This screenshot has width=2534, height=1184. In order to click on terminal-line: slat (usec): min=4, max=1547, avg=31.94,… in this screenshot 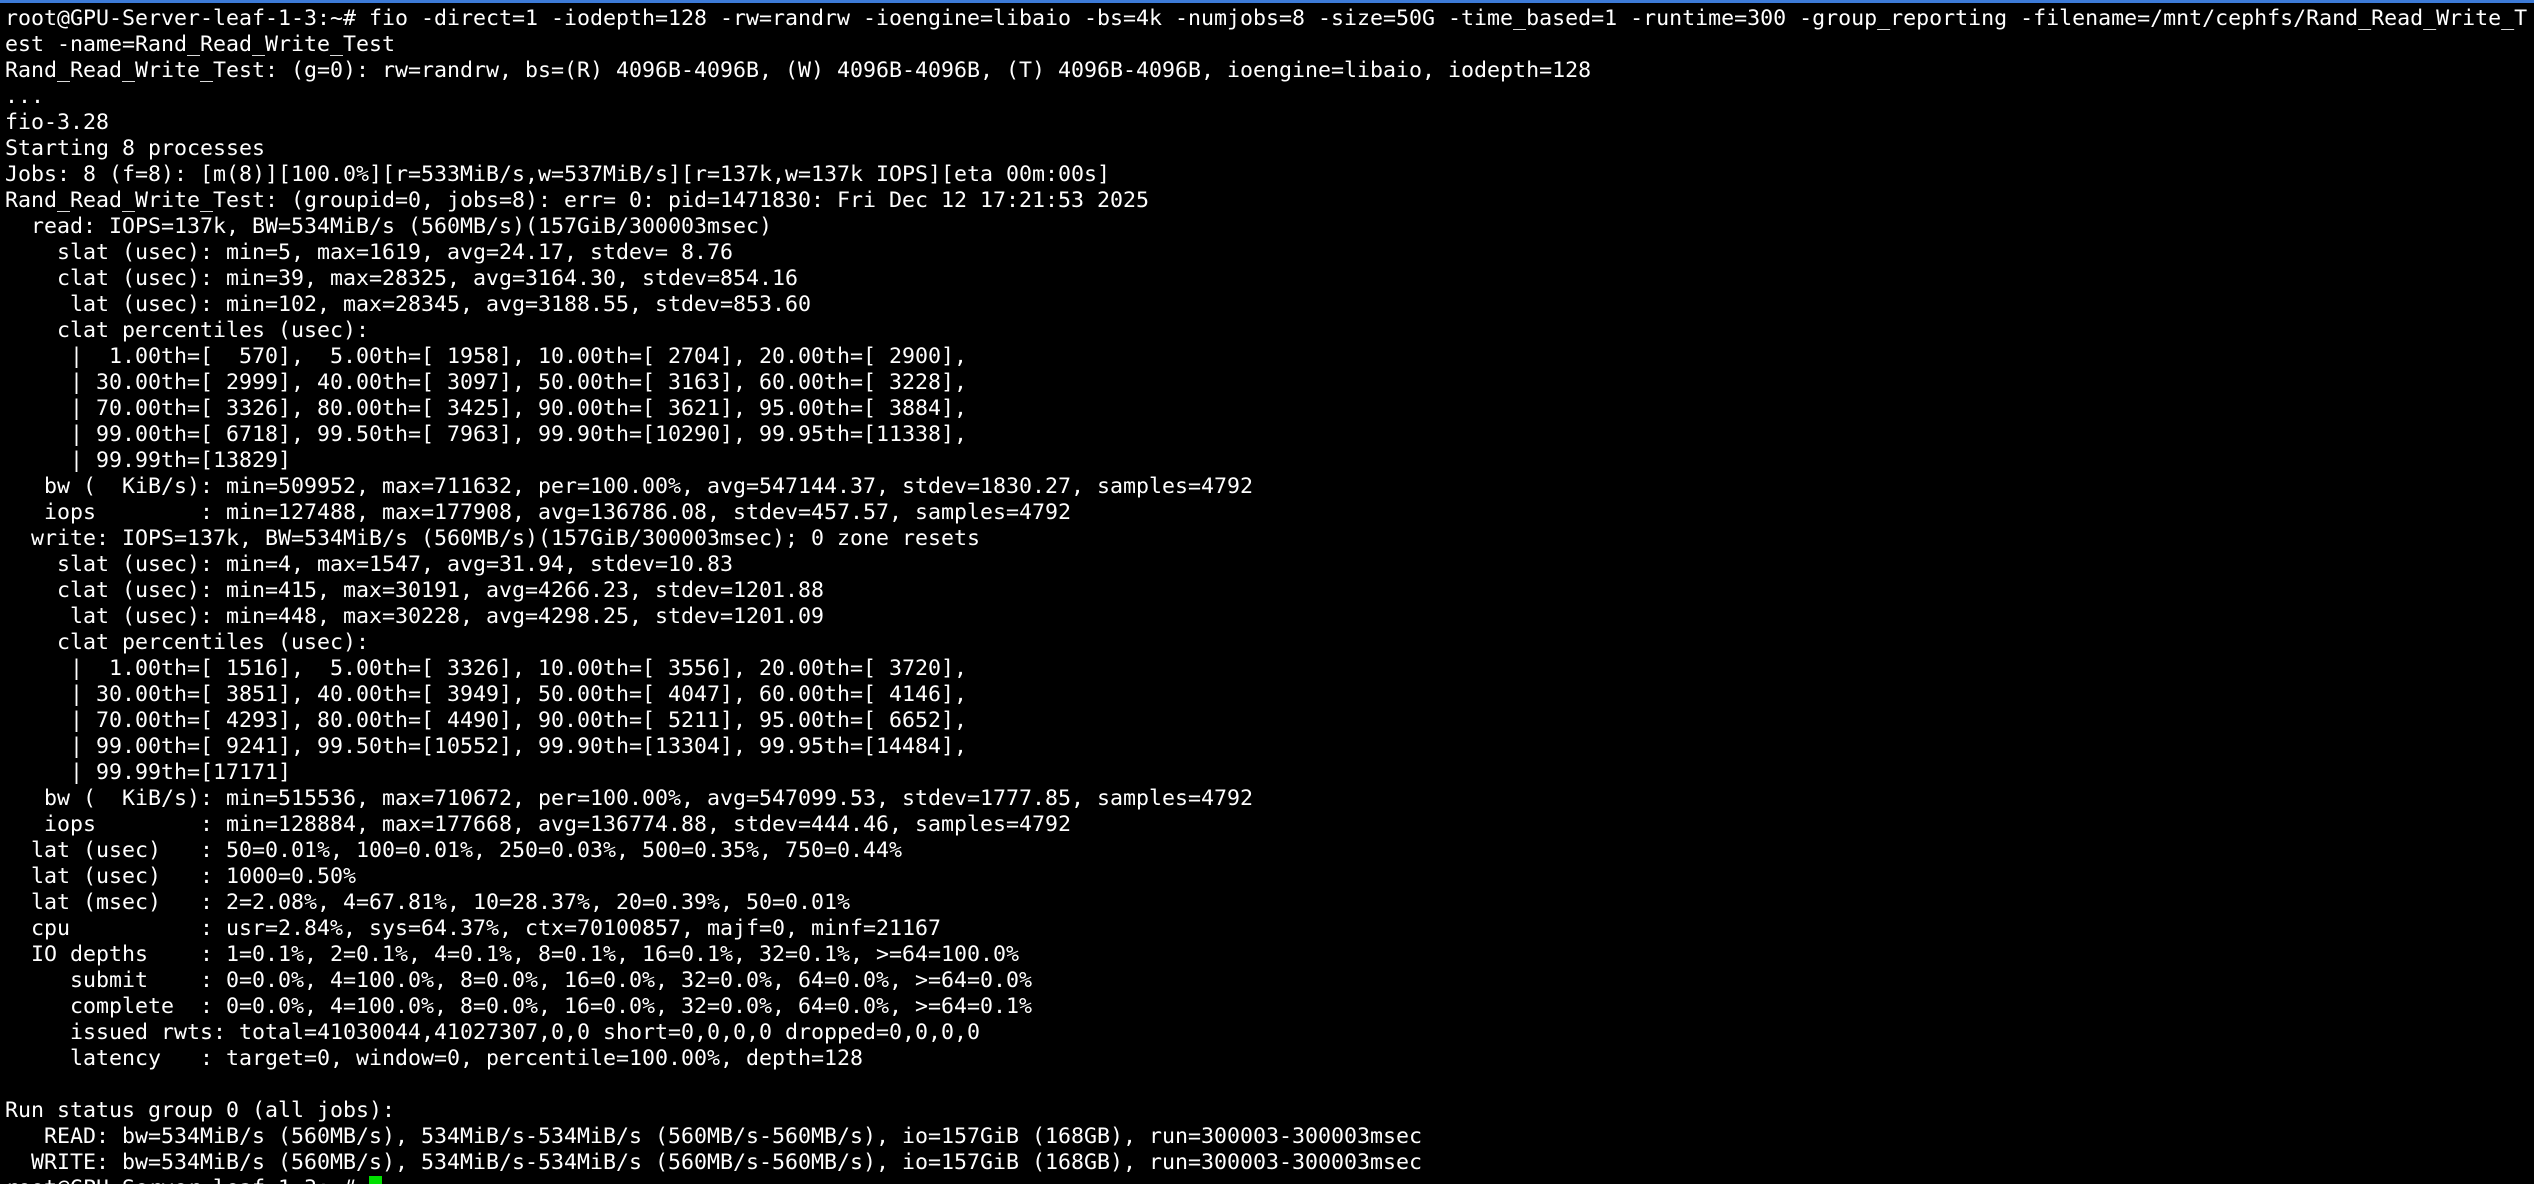, I will do `click(369, 564)`.